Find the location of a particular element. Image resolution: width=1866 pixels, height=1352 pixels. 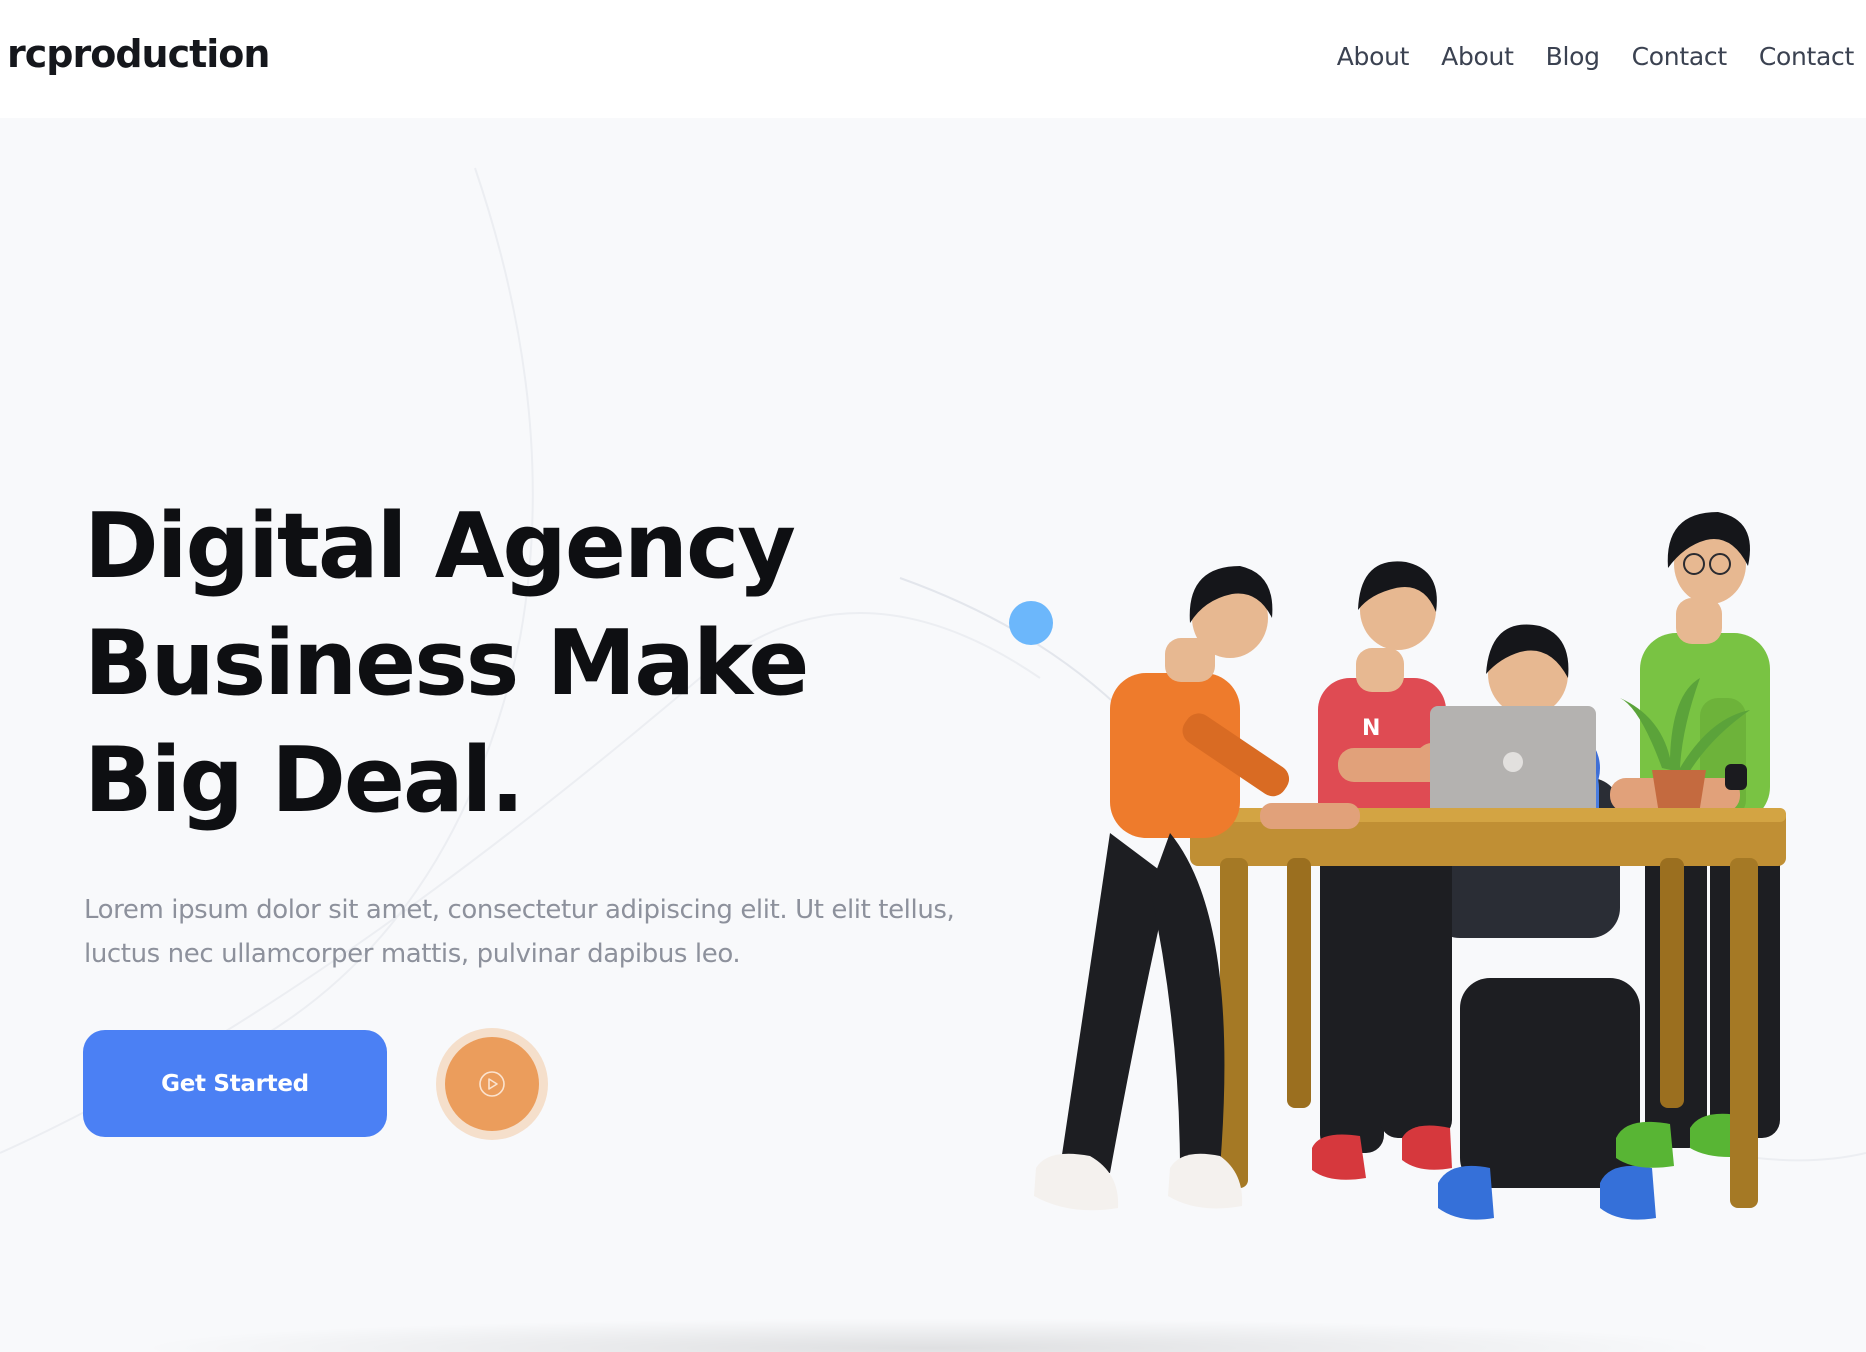

headline-line-1: Digital Agency is located at coordinates (440, 546).